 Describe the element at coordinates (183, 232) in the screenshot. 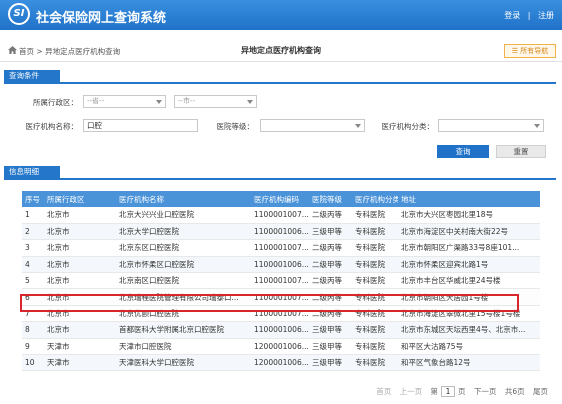

I see `cell-name: 北京大学口腔医院` at that location.